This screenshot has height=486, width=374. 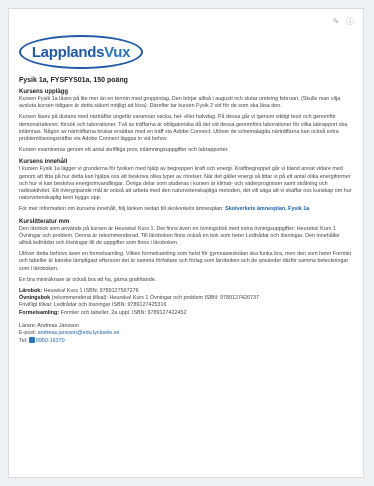 What do you see at coordinates (81, 52) in the screenshot?
I see `lapplandsvux-logo: Lapplands Vux` at bounding box center [81, 52].